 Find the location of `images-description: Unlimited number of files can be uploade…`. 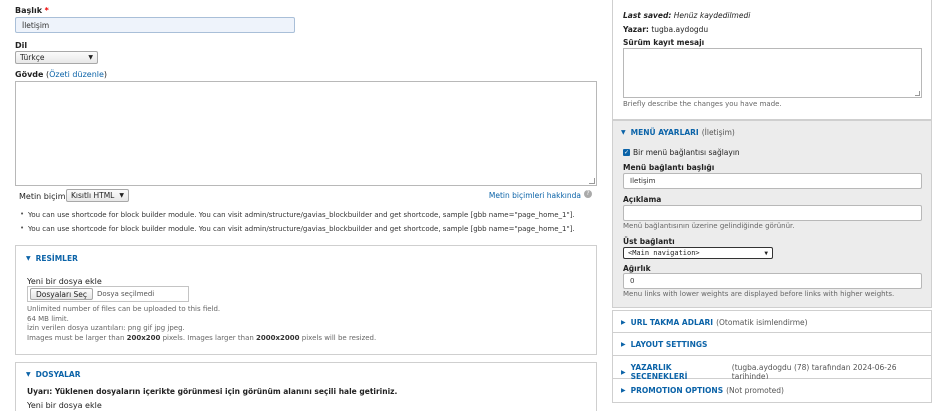

images-description: Unlimited number of files can be uploade… is located at coordinates (201, 324).